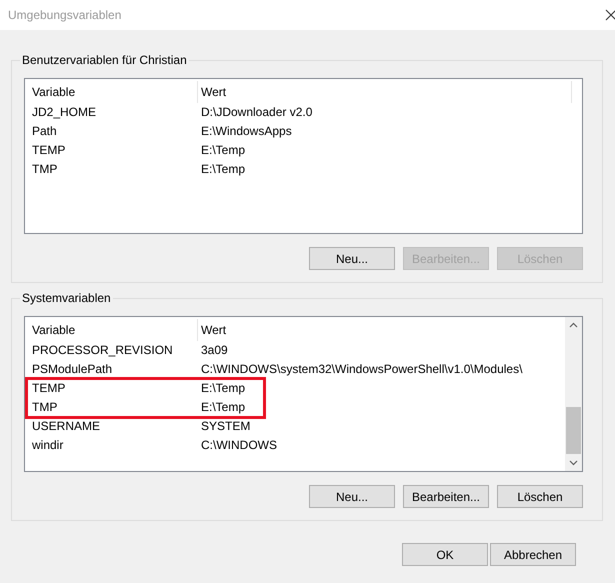 This screenshot has width=615, height=583. Describe the element at coordinates (610, 15) in the screenshot. I see `close-icon` at that location.